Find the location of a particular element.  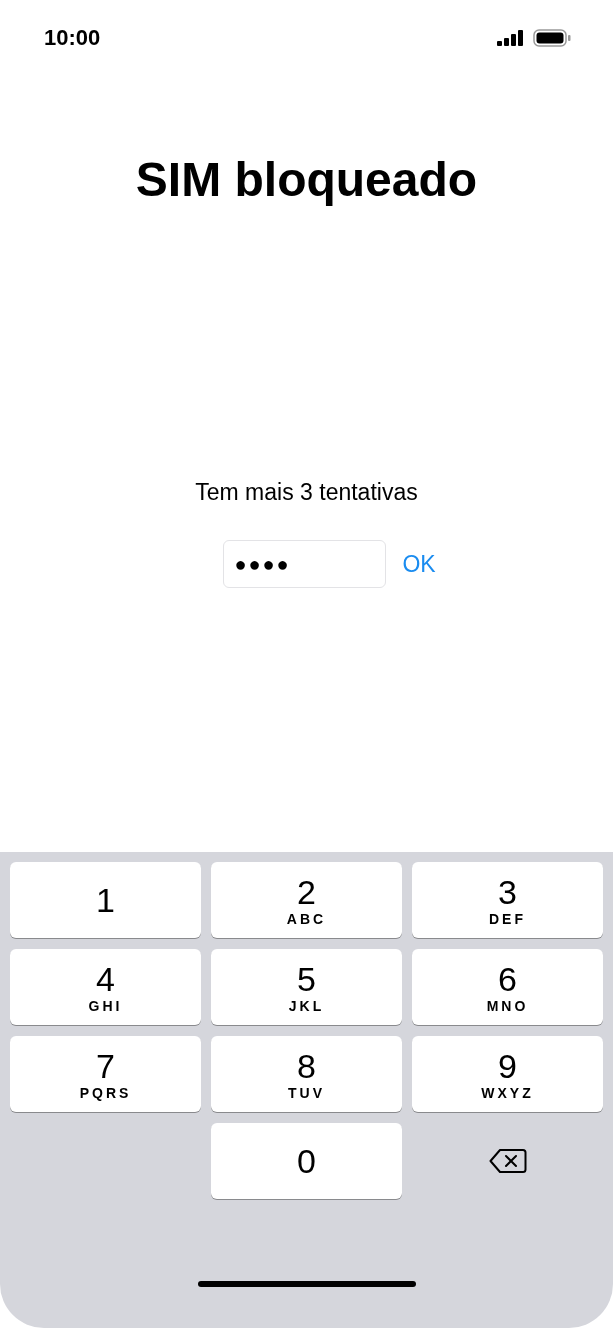

keypad-key: 8 TUV is located at coordinates (306, 1074).